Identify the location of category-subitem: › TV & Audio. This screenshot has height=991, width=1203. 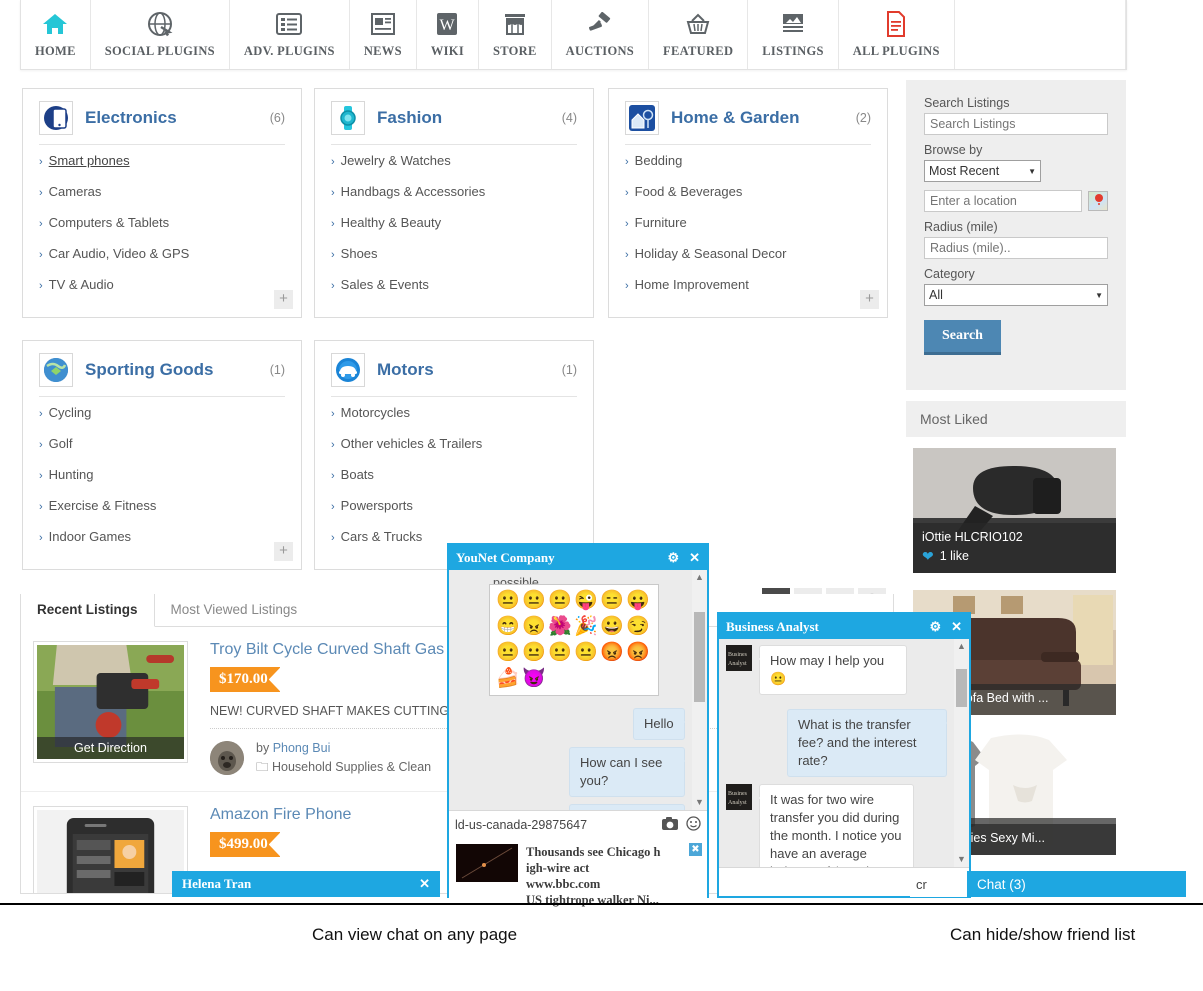
(162, 284).